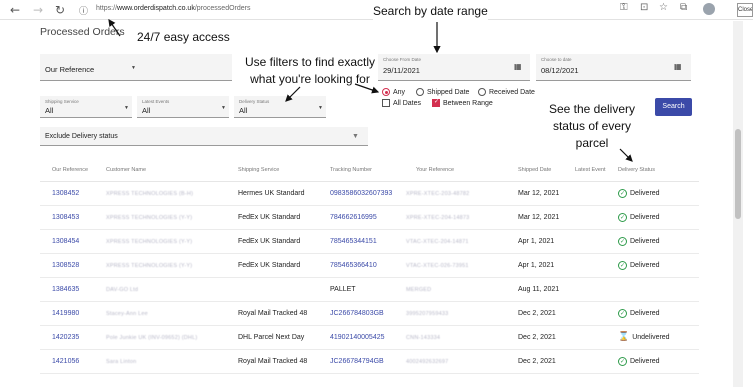 The width and height of the screenshot is (753, 387). Describe the element at coordinates (626, 155) in the screenshot. I see `arrow-delivery-status` at that location.